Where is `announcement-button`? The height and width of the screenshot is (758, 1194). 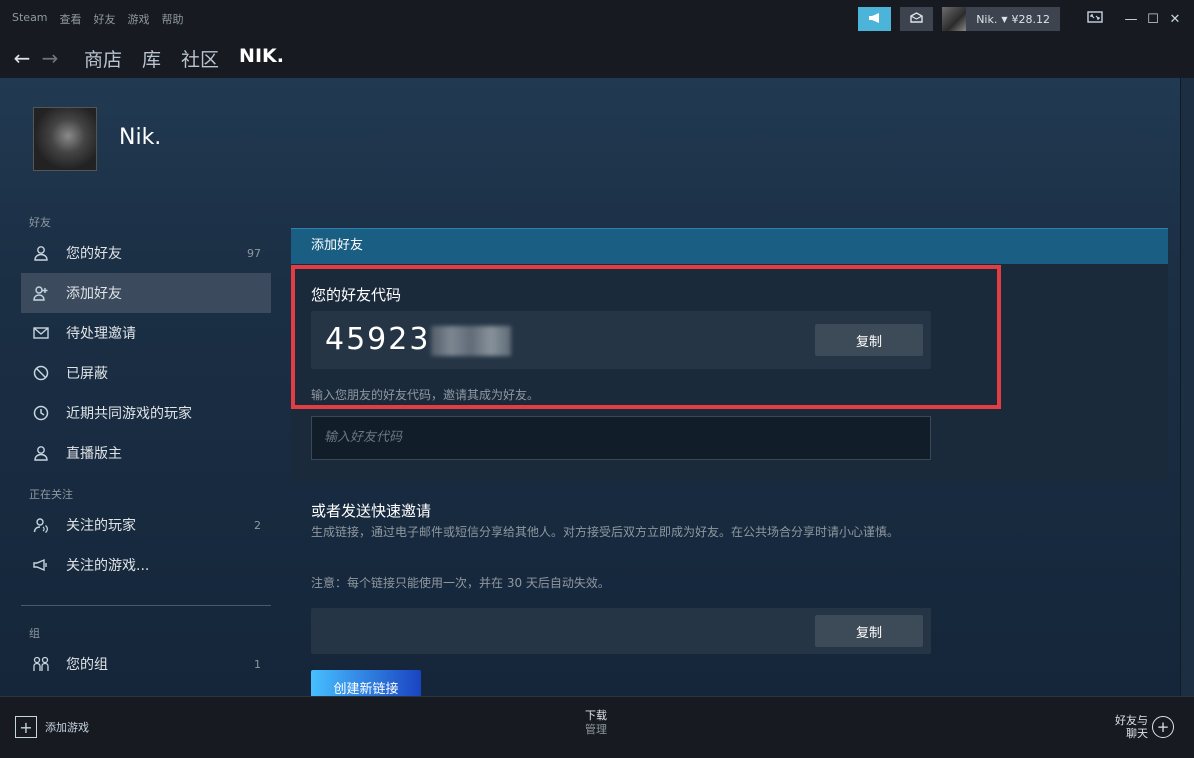
announcement-button is located at coordinates (875, 19).